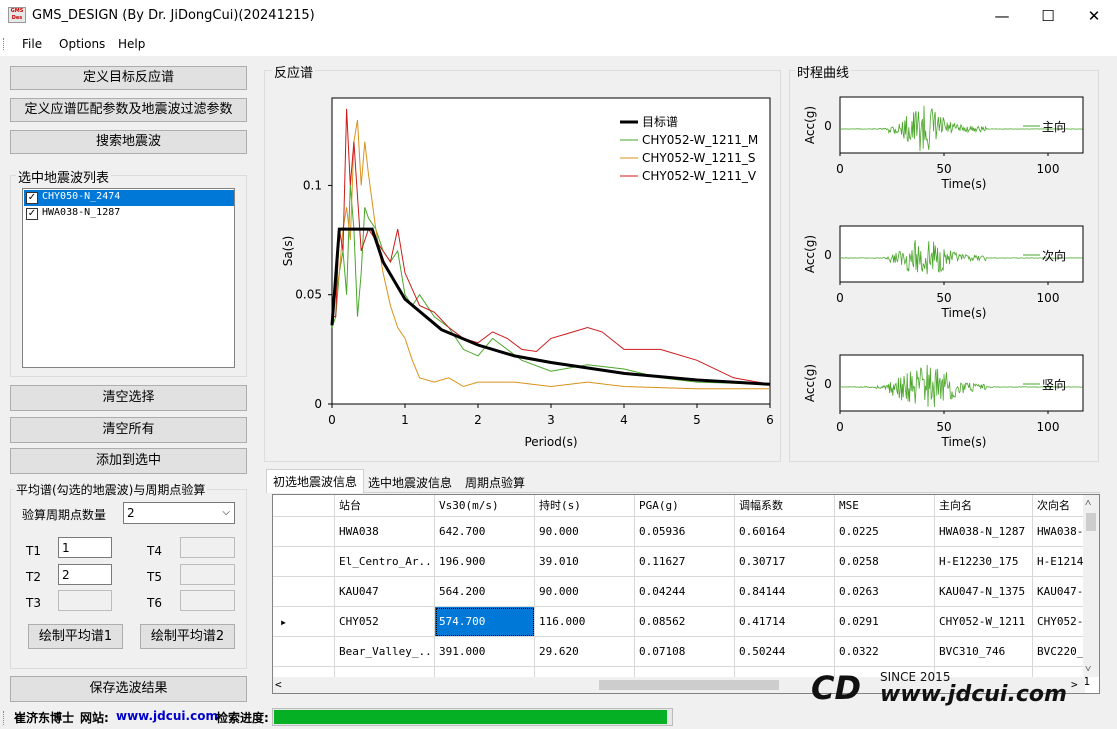  What do you see at coordinates (885, 562) in the screenshot?
I see `table-cell: 0.0258` at bounding box center [885, 562].